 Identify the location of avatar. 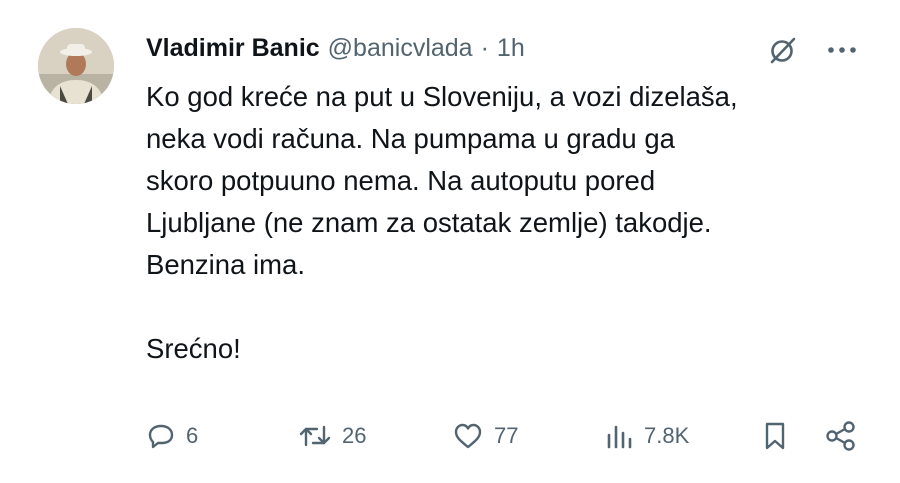
(76, 66).